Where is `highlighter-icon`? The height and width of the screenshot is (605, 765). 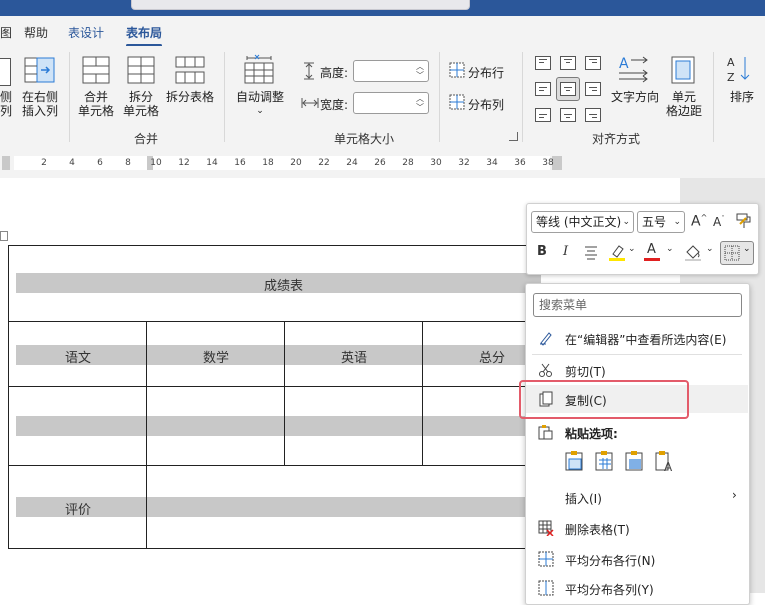
highlighter-icon is located at coordinates (617, 252).